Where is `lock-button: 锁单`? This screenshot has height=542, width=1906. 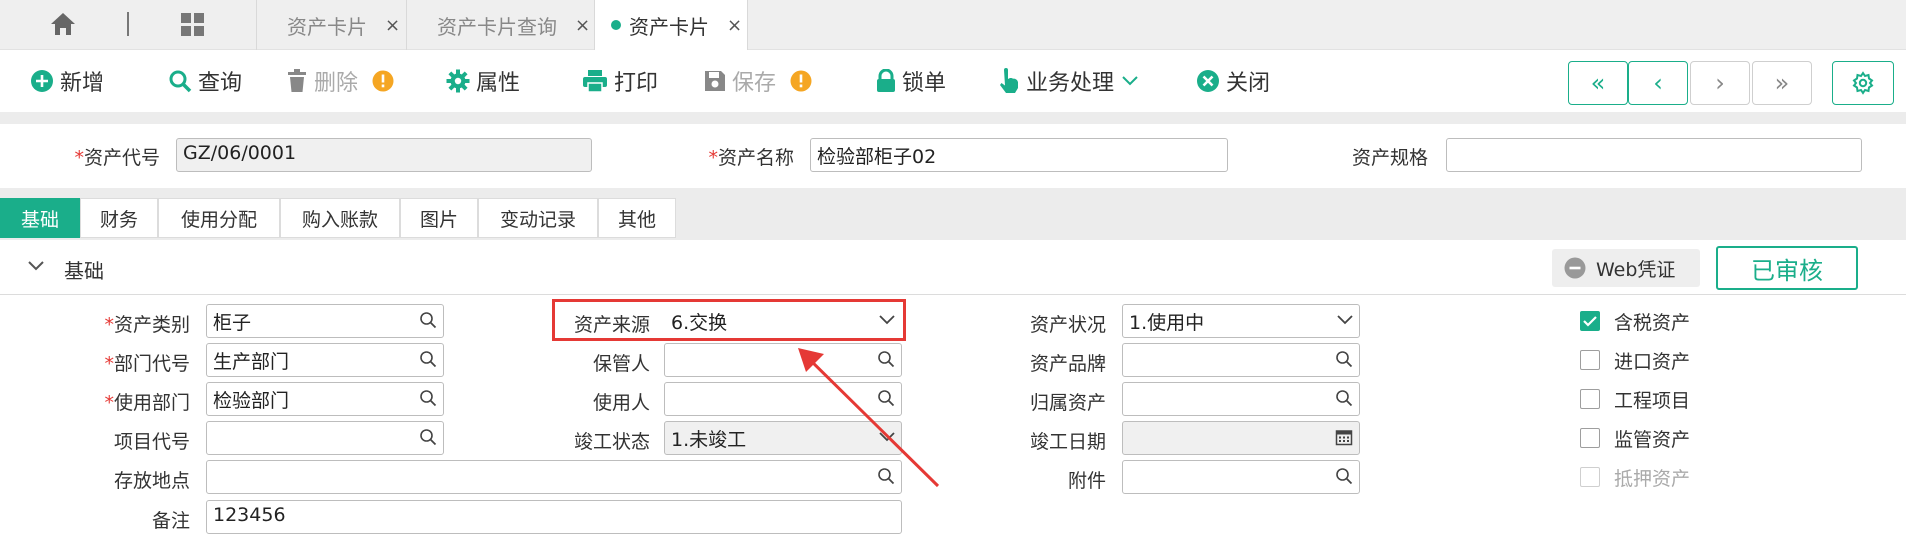
lock-button: 锁单 is located at coordinates (911, 81).